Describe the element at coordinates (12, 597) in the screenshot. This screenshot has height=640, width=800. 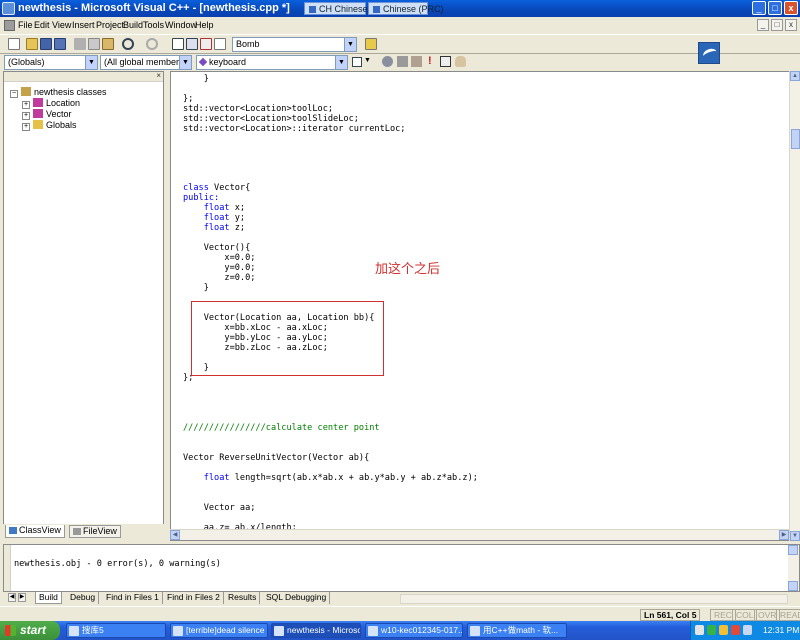
I see `tab-prev-icon: ◀` at that location.